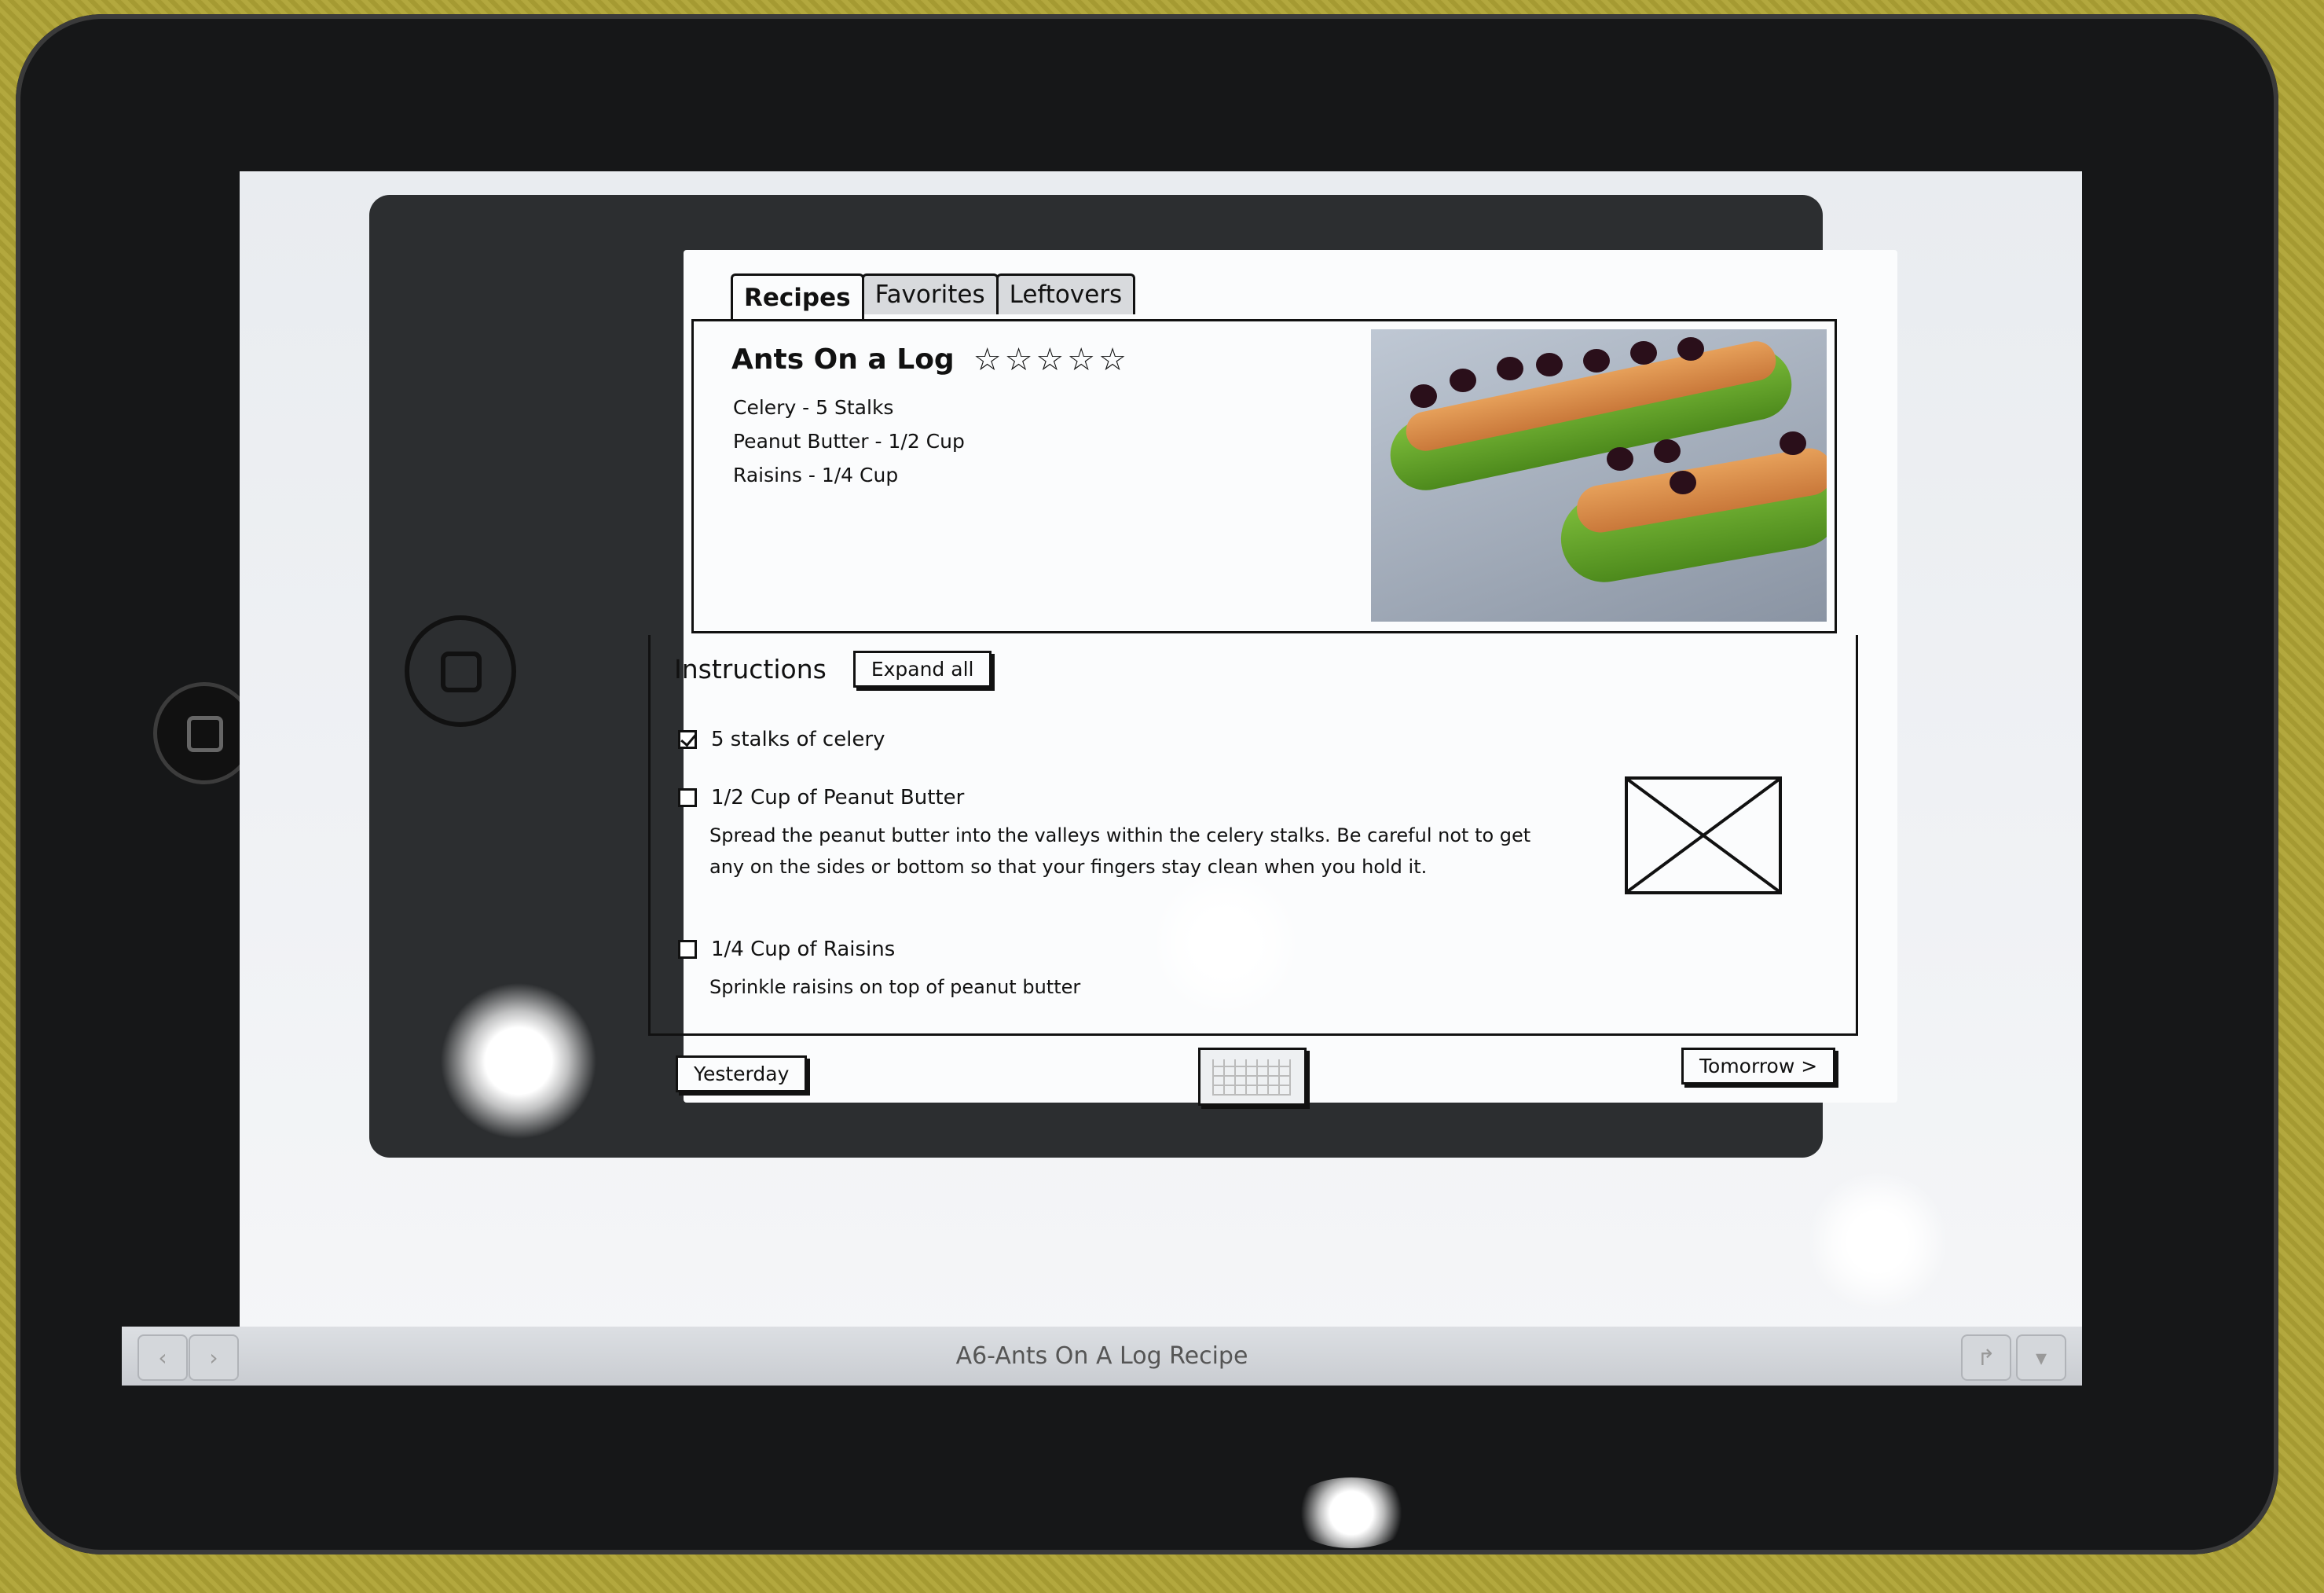 Image resolution: width=2324 pixels, height=1593 pixels. Describe the element at coordinates (833, 669) in the screenshot. I see `instructions-header: Instructions Expand all` at that location.